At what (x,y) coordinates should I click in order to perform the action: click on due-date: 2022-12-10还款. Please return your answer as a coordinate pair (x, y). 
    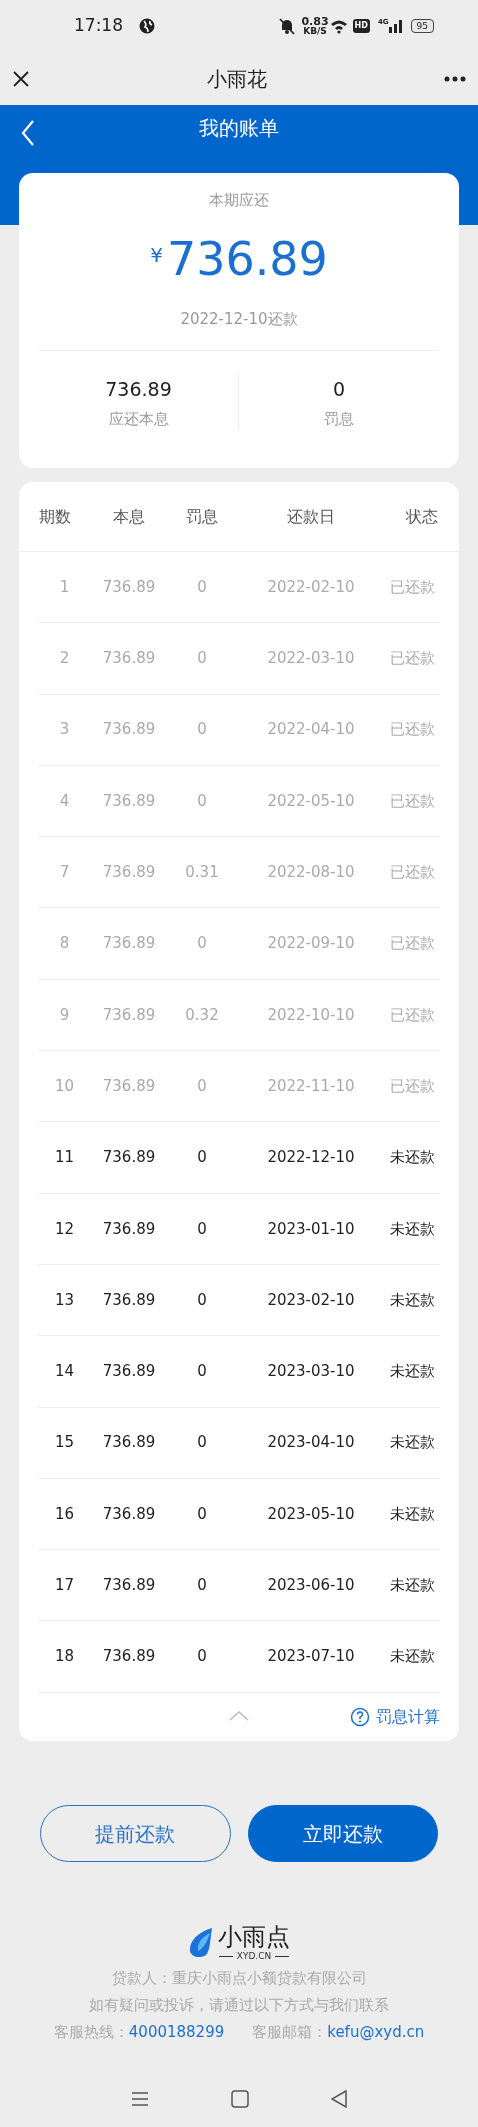
    Looking at the image, I should click on (239, 319).